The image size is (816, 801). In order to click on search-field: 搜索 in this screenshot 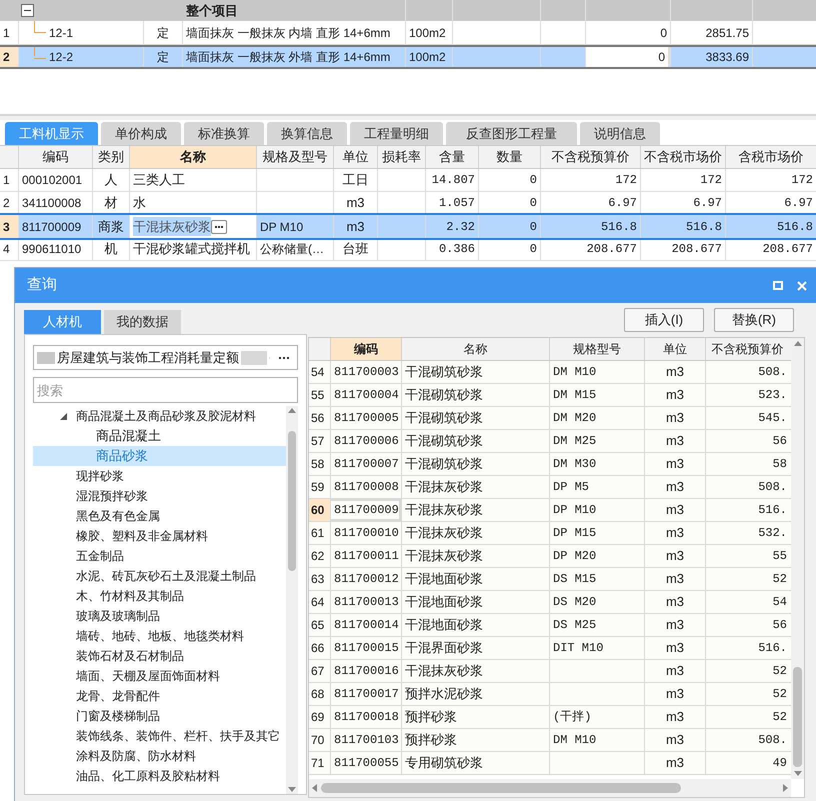, I will do `click(165, 390)`.